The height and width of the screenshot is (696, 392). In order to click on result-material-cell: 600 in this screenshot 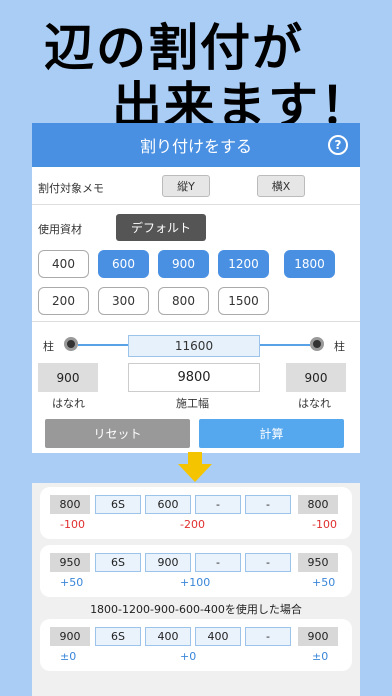, I will do `click(168, 504)`.